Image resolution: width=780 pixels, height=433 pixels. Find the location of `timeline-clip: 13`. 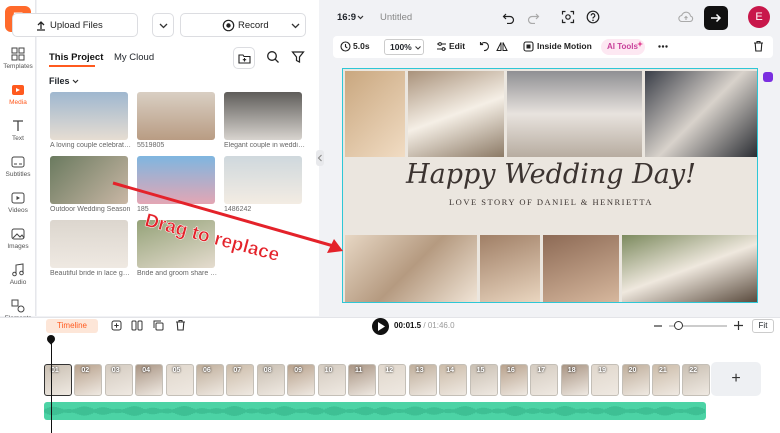

timeline-clip: 13 is located at coordinates (422, 380).